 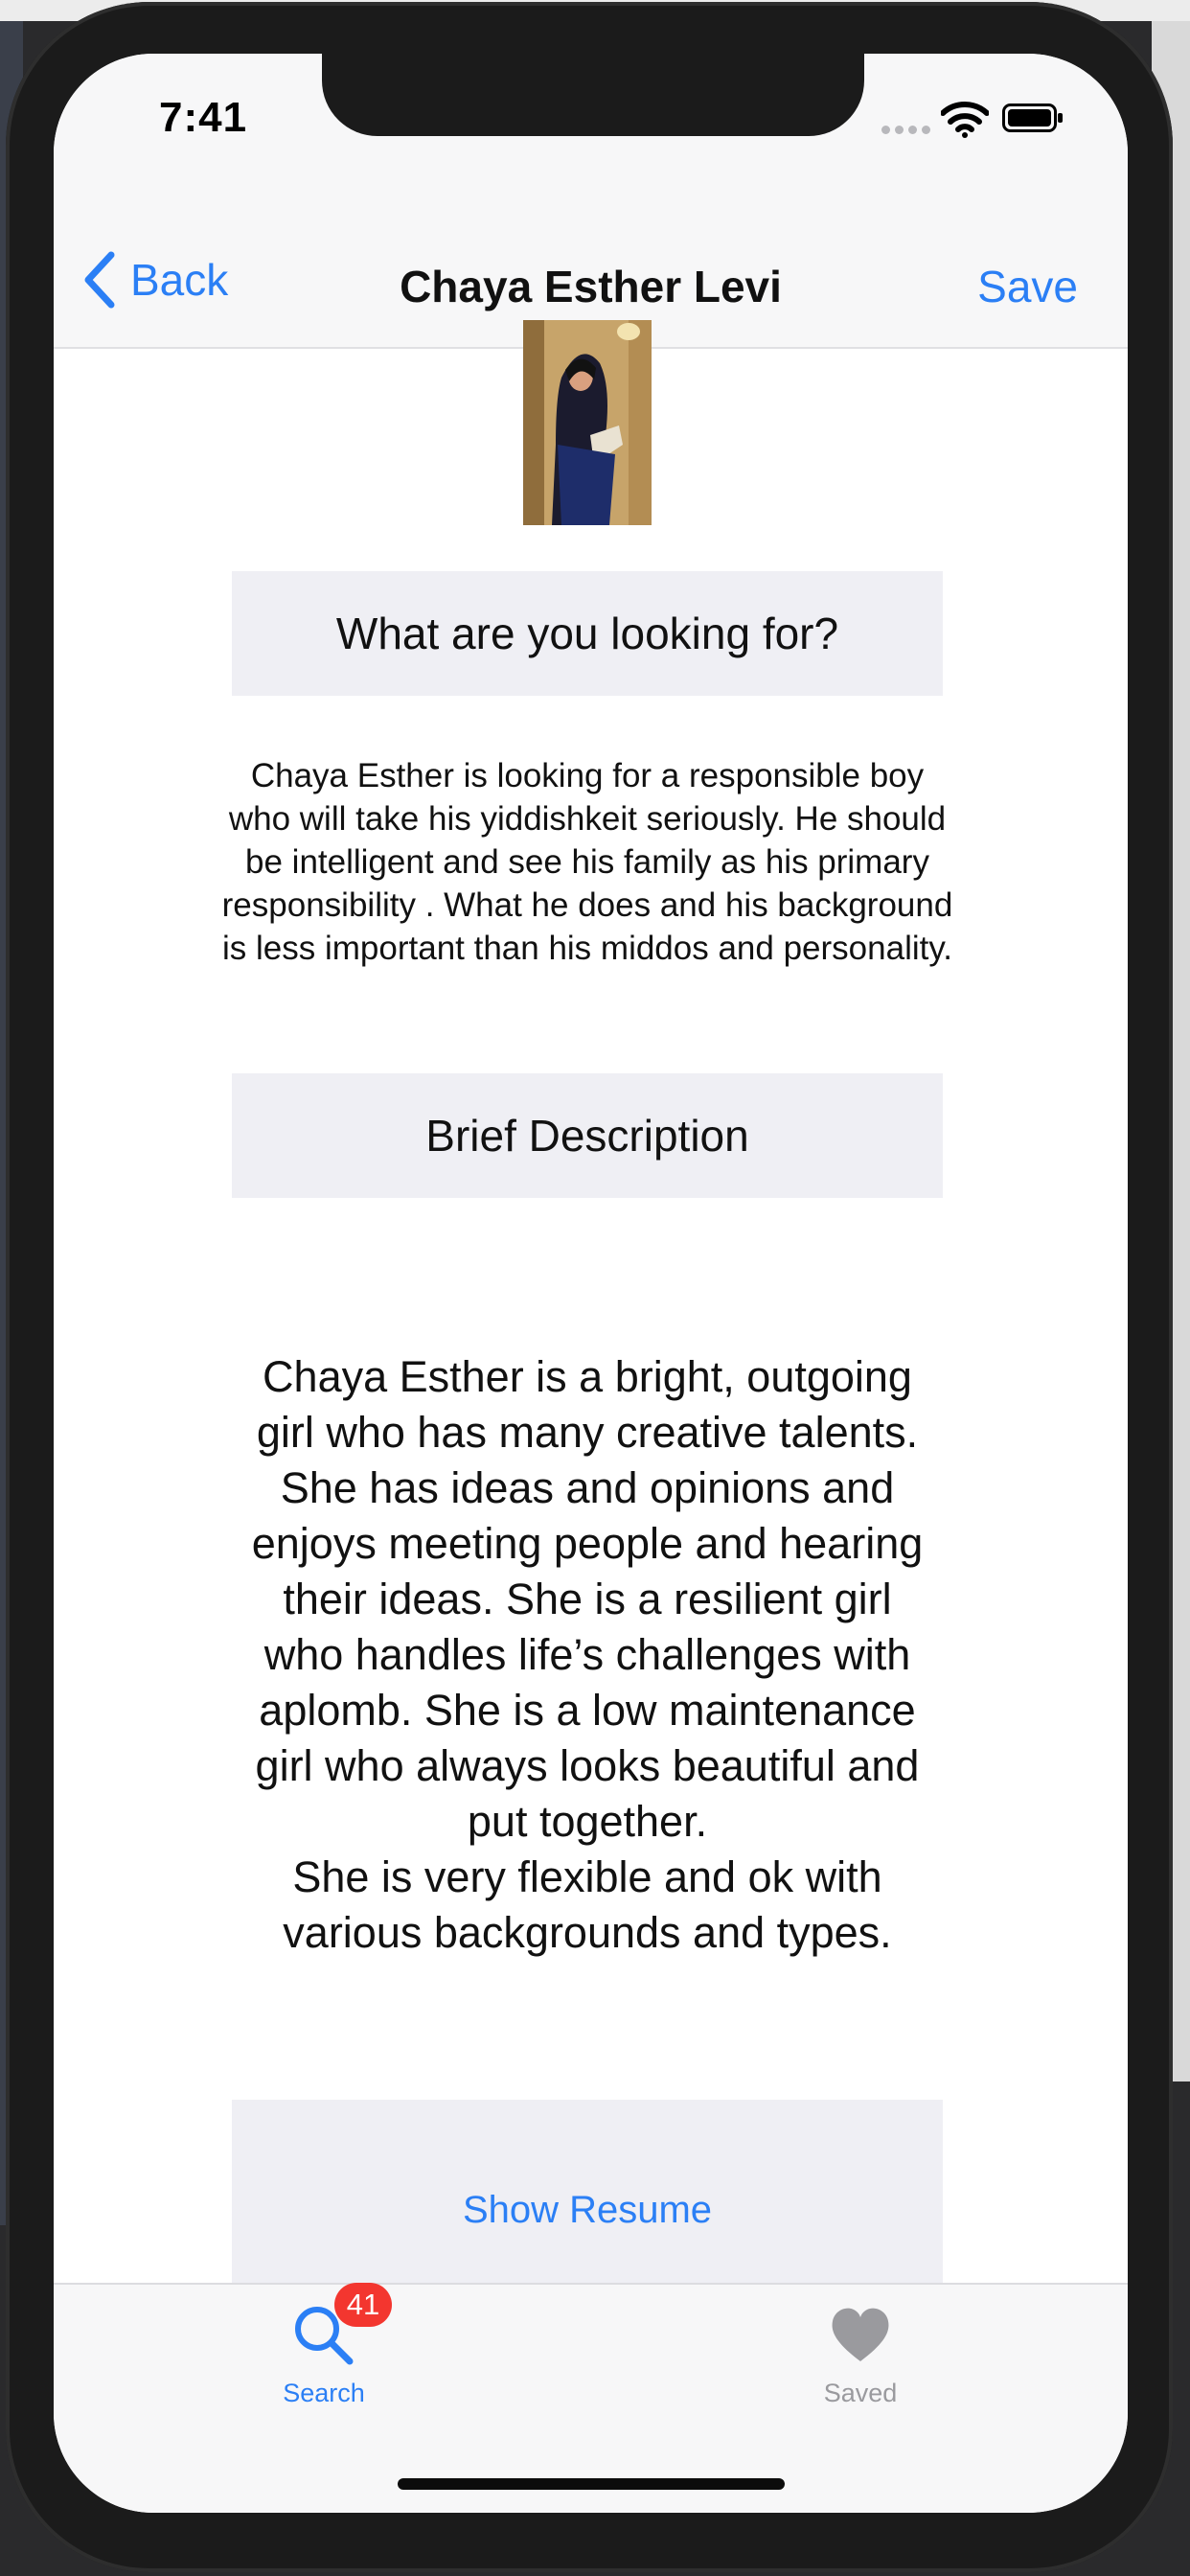 I want to click on description-line: who handles life’s challenges with, so click(x=587, y=1654).